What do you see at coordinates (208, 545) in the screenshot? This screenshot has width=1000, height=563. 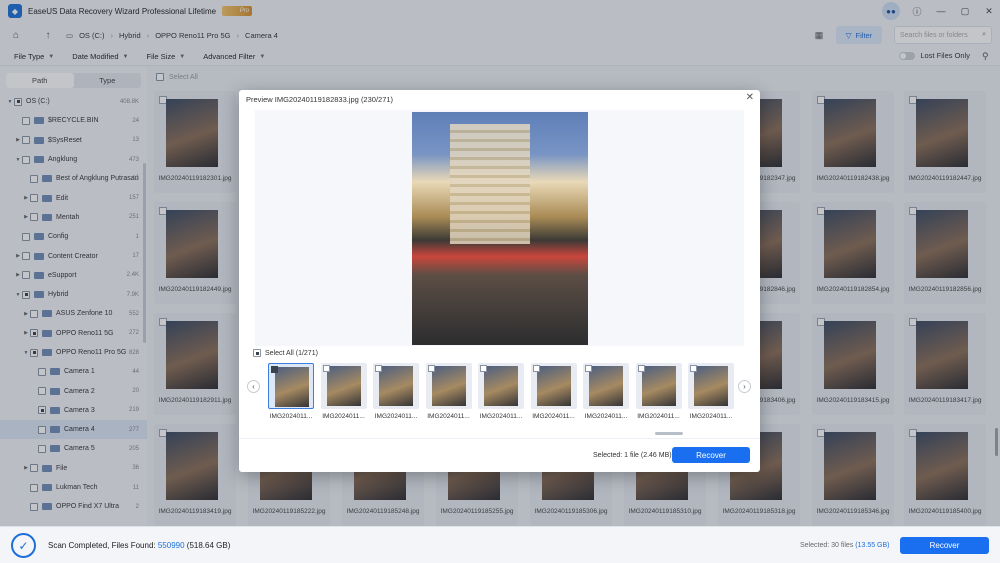 I see `total-size: (518.64 GB)` at bounding box center [208, 545].